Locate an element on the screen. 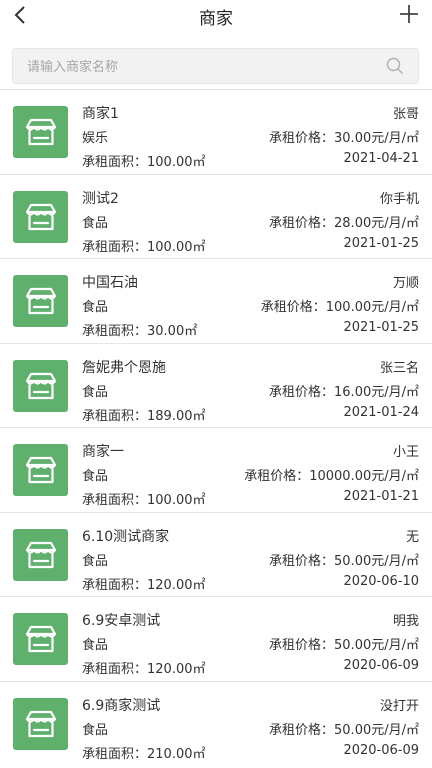  merchant-rent-price: 承租价格：100.00元/月/㎡ is located at coordinates (339, 307).